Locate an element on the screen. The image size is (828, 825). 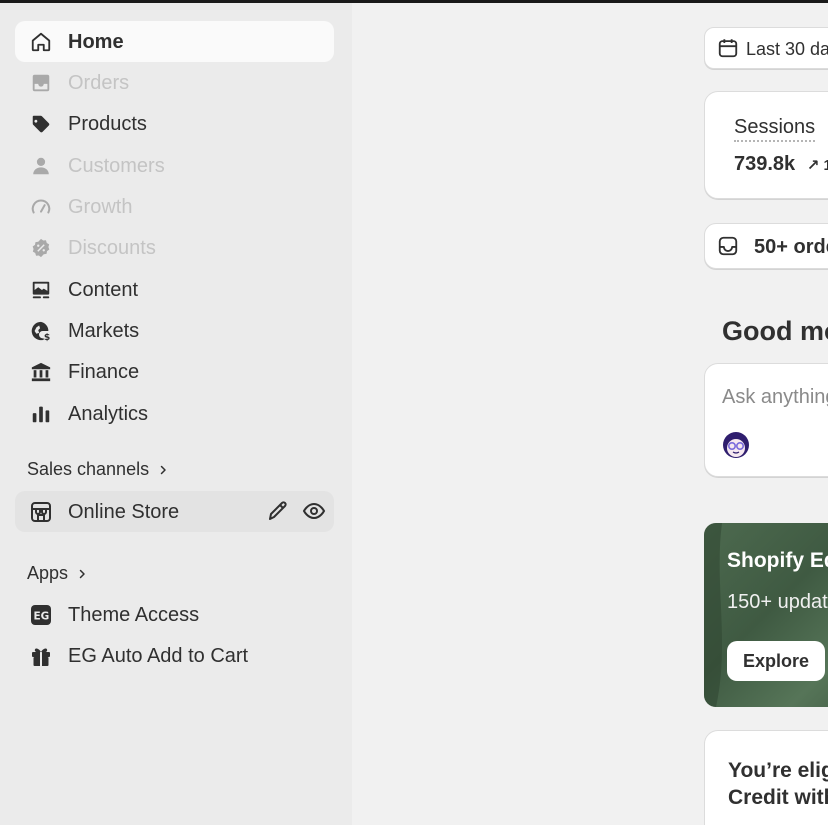
sidebar-item-label: Discounts is located at coordinates (112, 248).